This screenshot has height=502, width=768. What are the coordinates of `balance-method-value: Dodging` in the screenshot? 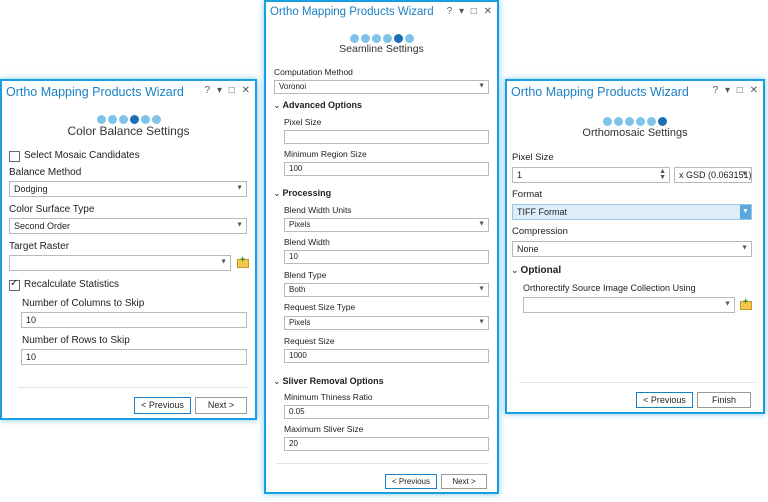 It's located at (31, 189).